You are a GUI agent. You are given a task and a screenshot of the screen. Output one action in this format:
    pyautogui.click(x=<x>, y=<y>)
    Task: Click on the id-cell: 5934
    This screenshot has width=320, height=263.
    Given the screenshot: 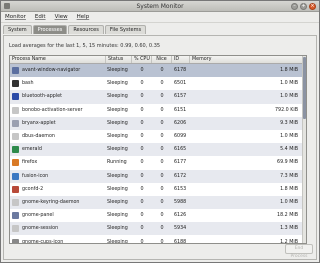 What is the action you would take?
    pyautogui.click(x=180, y=229)
    